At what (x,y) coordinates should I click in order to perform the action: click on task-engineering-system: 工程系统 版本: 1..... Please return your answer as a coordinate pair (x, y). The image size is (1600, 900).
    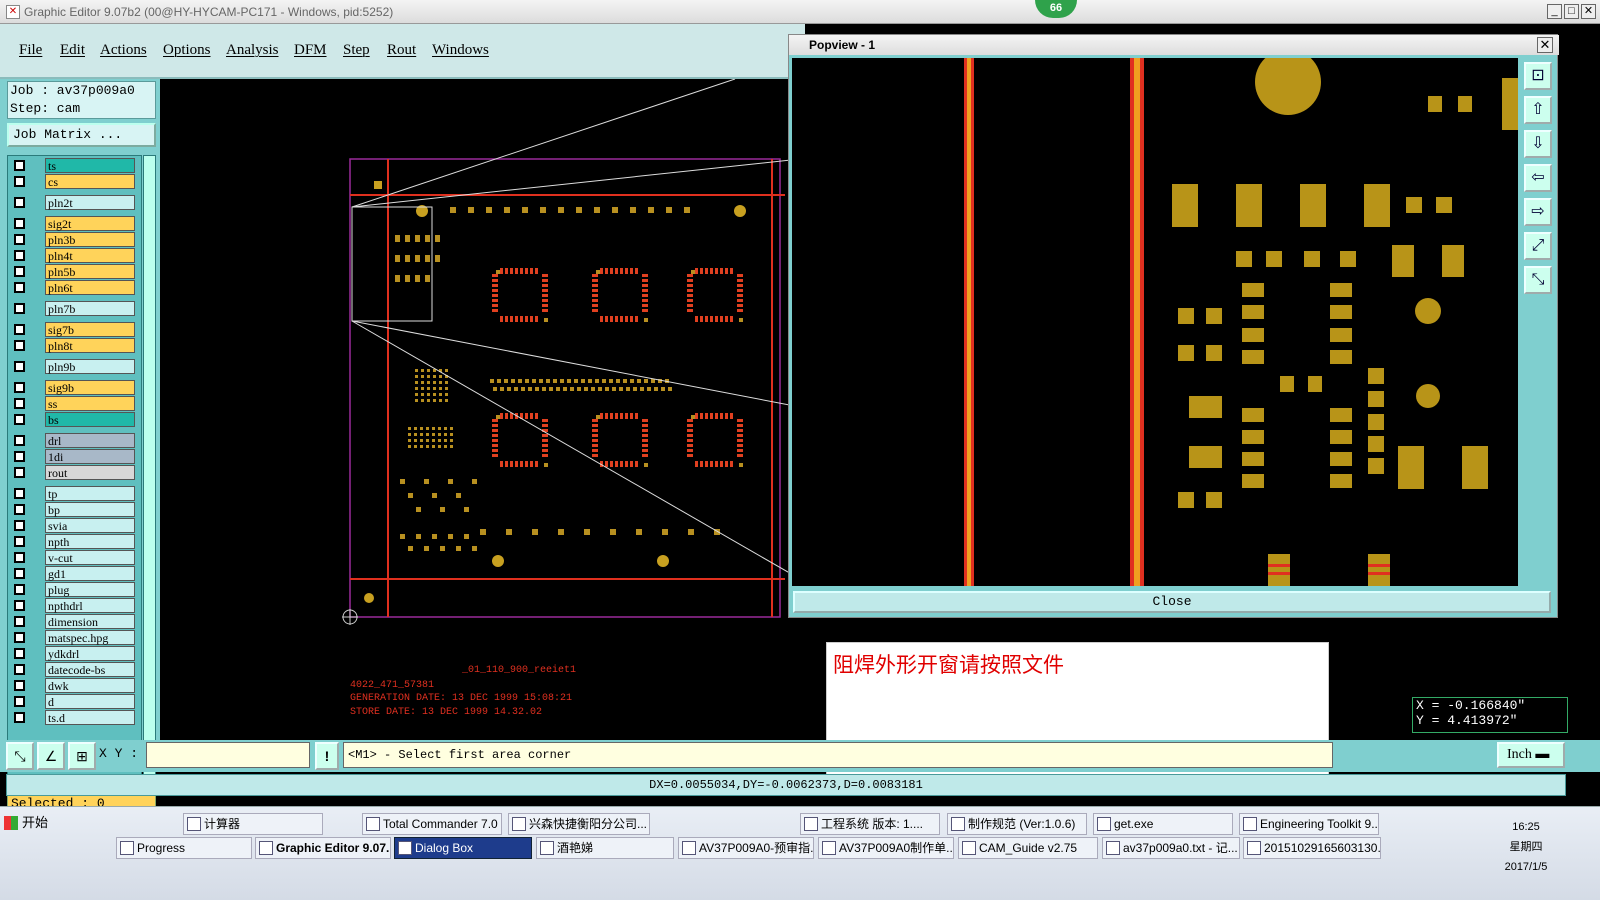
    Looking at the image, I should click on (870, 824).